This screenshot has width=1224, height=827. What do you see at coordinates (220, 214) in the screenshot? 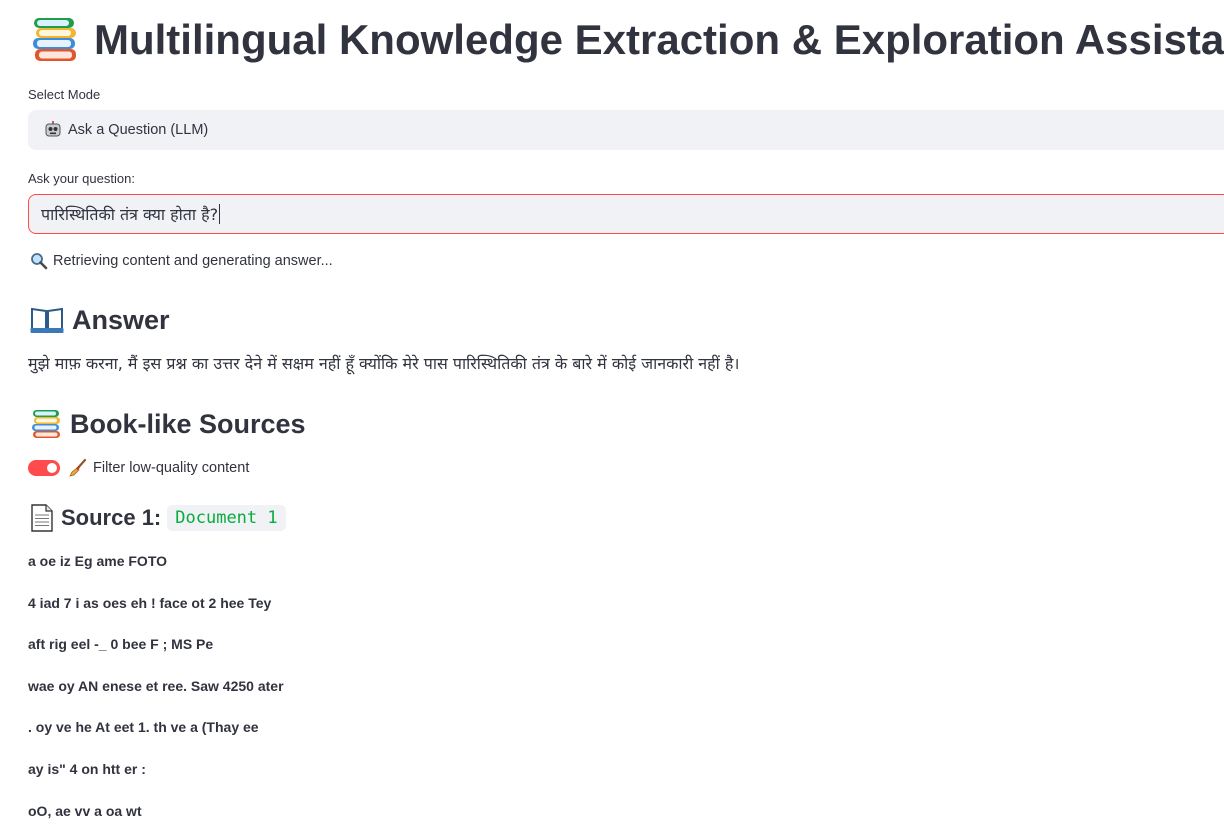
I see `text-caret` at bounding box center [220, 214].